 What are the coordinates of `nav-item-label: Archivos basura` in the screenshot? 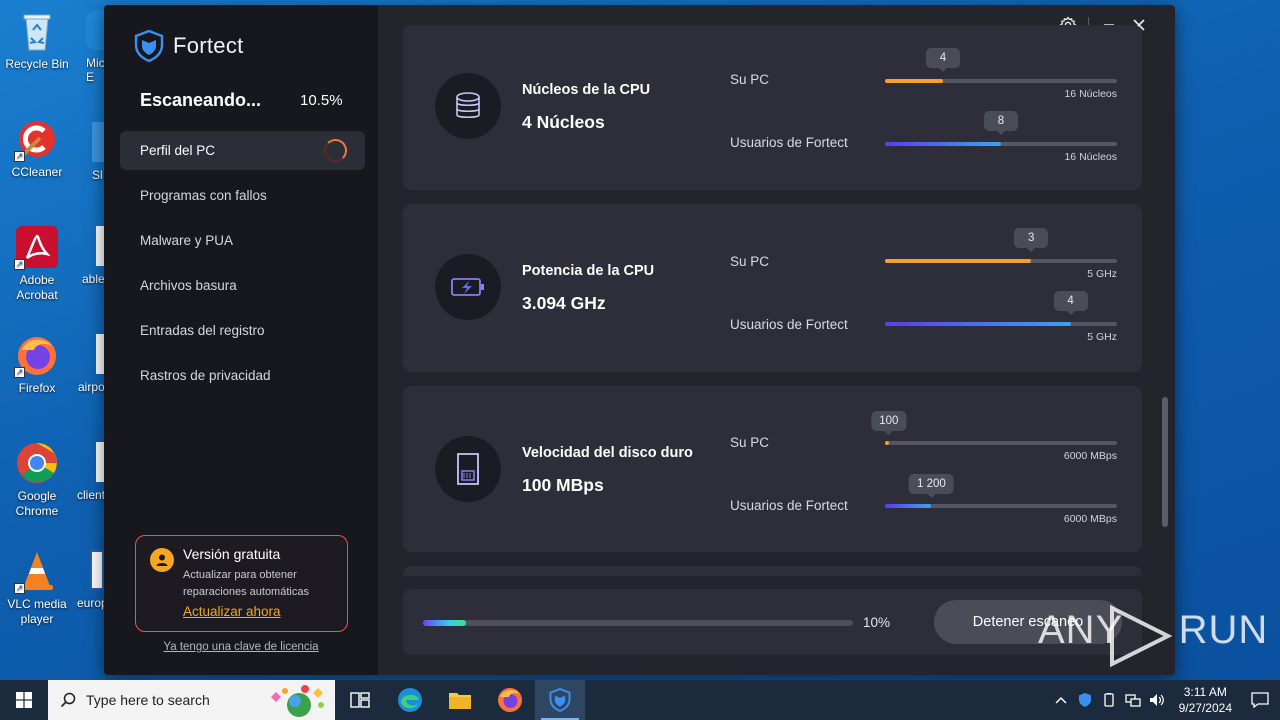 It's located at (188, 285).